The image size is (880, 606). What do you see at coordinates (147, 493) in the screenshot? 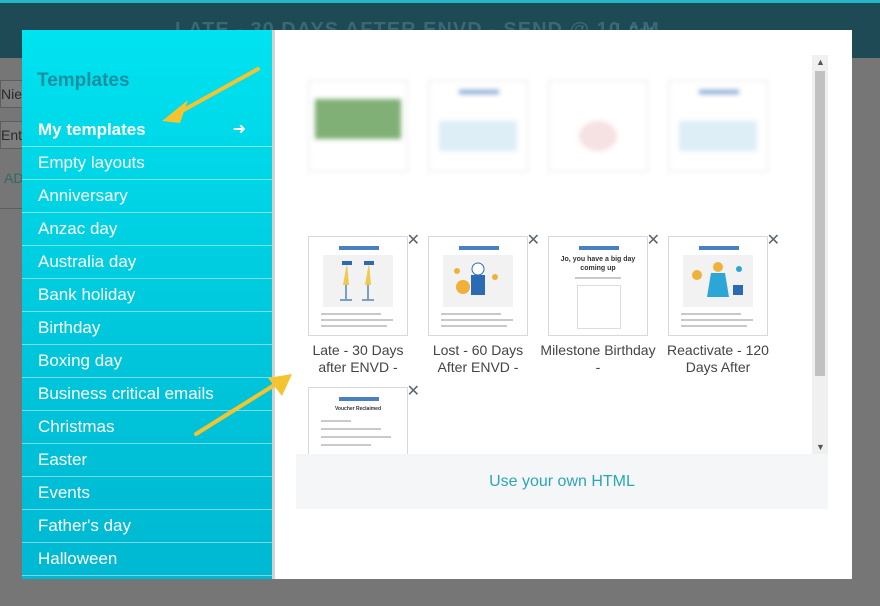
I see `sidebar-item-events: Events` at bounding box center [147, 493].